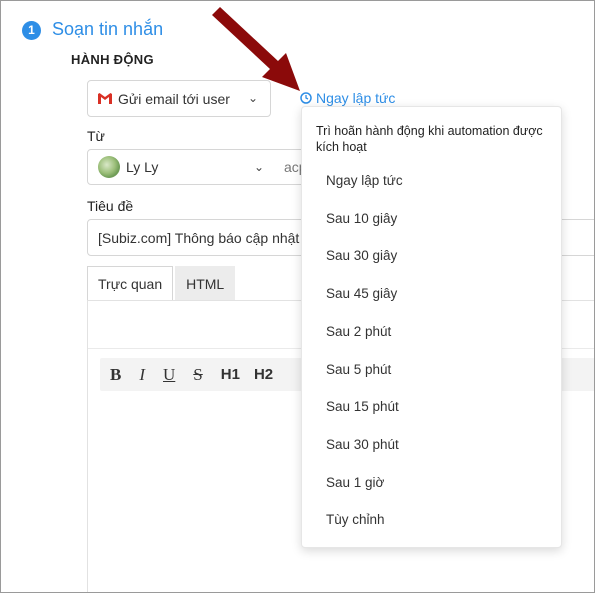  I want to click on action-type-value: Gửi email tới user, so click(174, 98).